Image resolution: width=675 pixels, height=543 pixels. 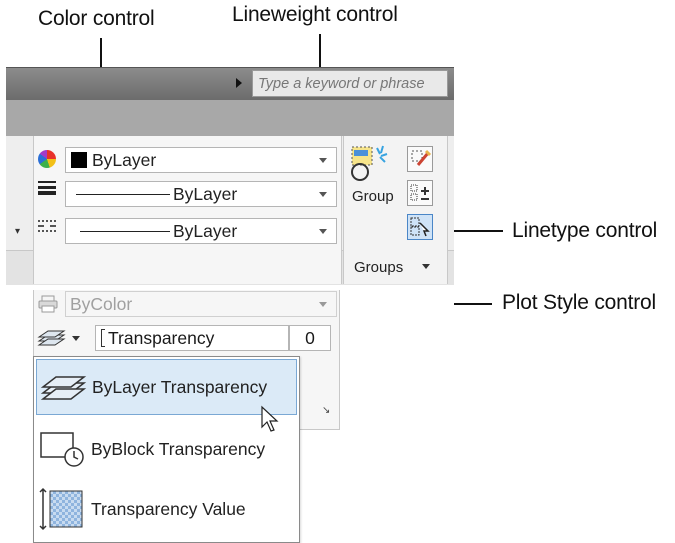 What do you see at coordinates (585, 230) in the screenshot?
I see `linetype-control-callout: Linetype control` at bounding box center [585, 230].